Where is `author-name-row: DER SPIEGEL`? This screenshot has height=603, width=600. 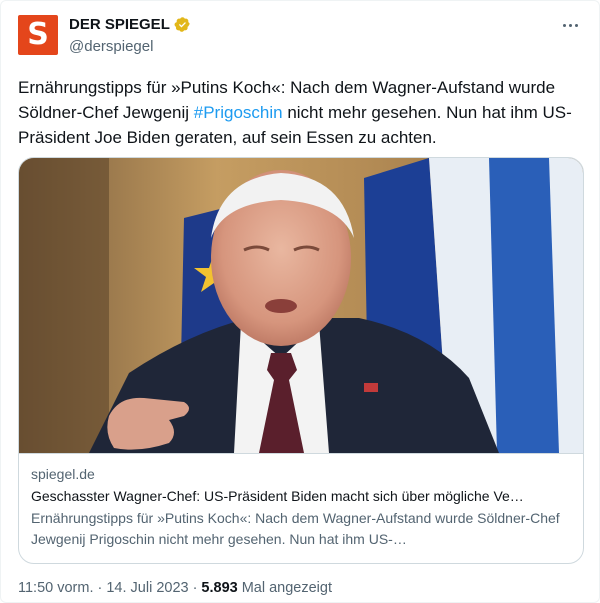 author-name-row: DER SPIEGEL is located at coordinates (130, 24).